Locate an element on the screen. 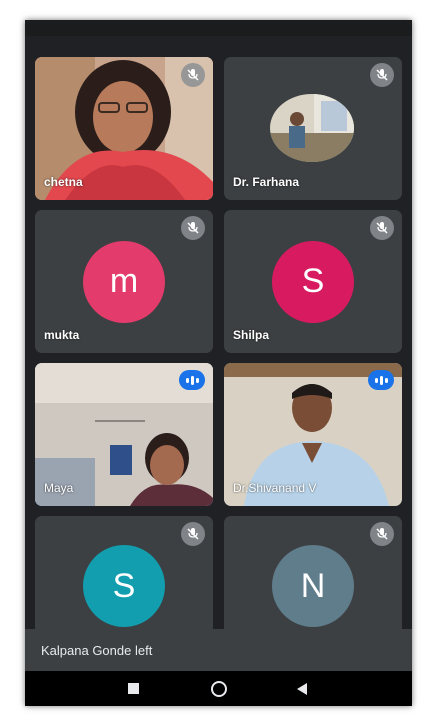 Image resolution: width=424 pixels, height=721 pixels. participant-tile-chetna: chetna is located at coordinates (124, 128).